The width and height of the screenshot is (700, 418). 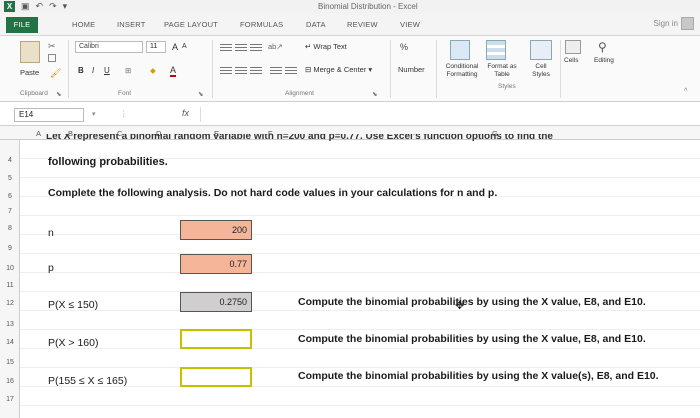 What do you see at coordinates (674, 23) in the screenshot?
I see `sign-in: Sign in` at bounding box center [674, 23].